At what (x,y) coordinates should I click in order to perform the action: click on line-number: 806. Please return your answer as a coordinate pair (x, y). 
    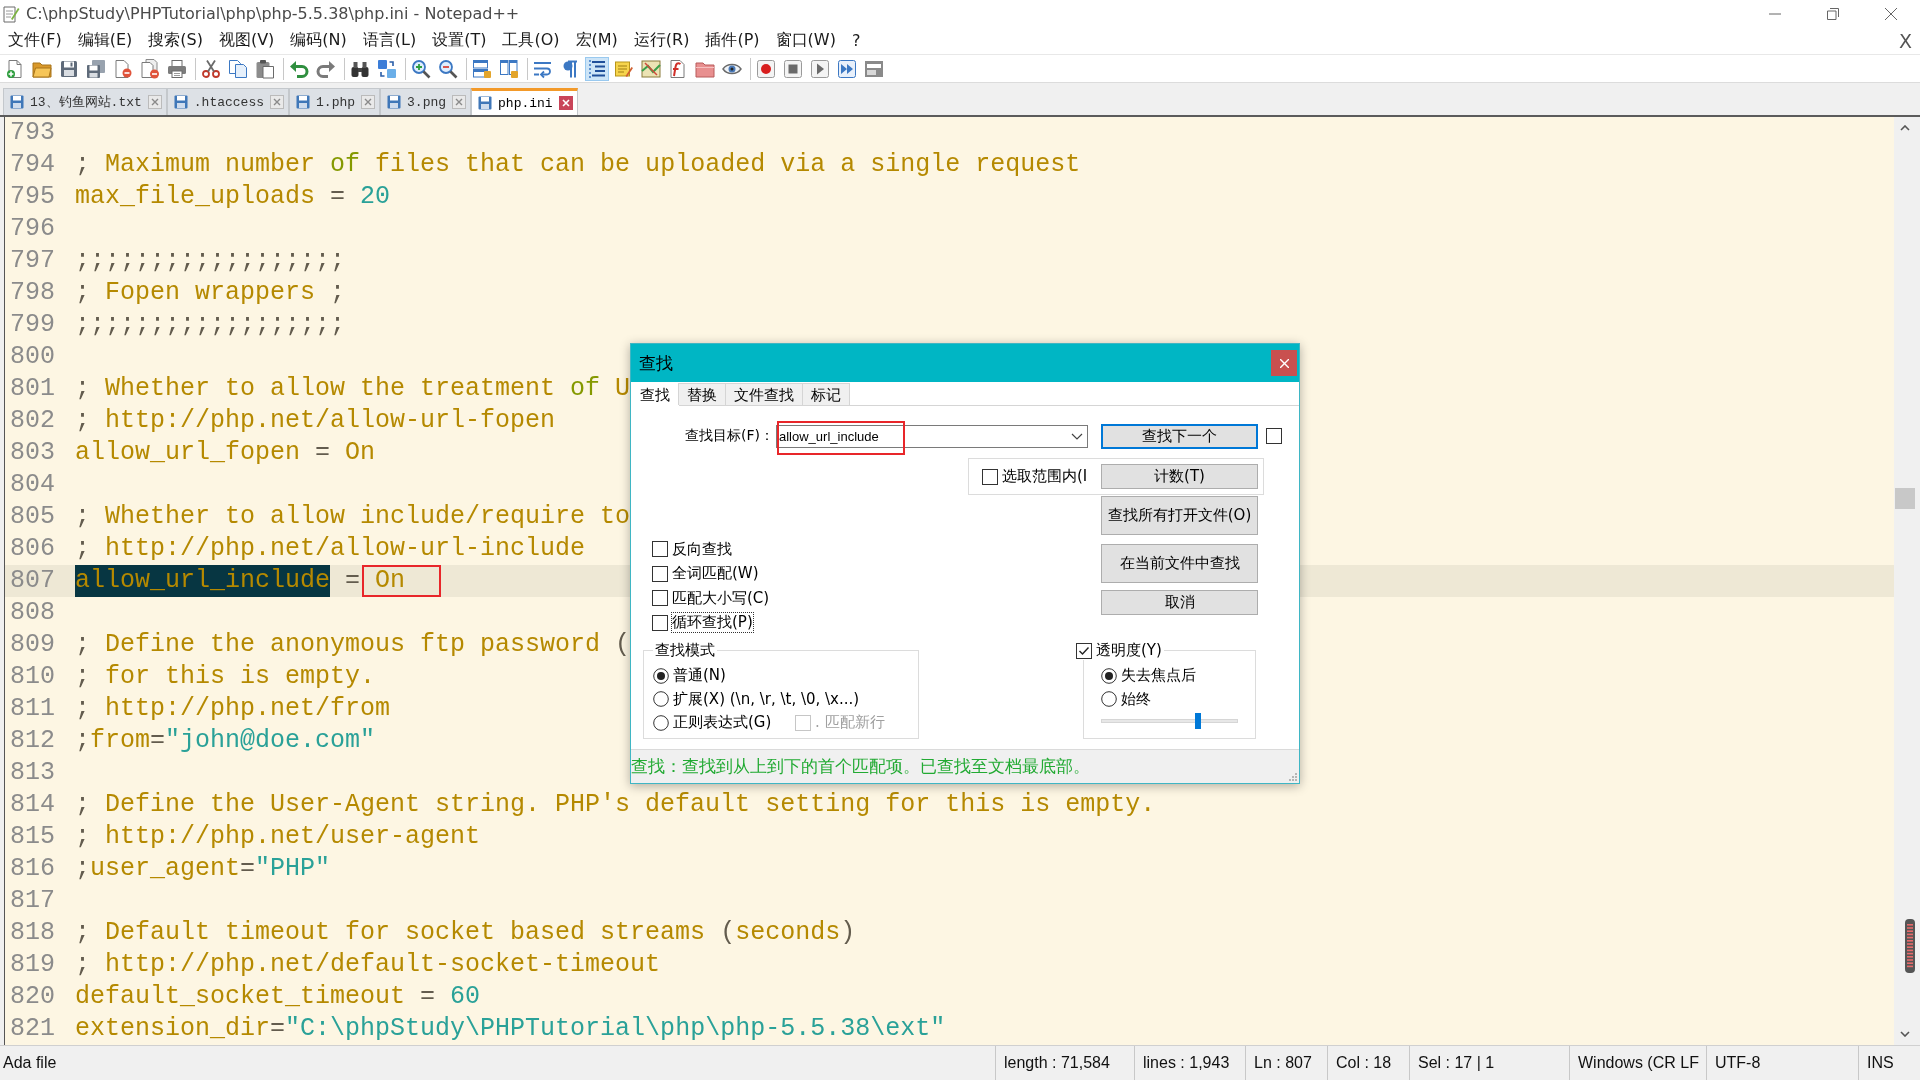
    Looking at the image, I should click on (32, 549).